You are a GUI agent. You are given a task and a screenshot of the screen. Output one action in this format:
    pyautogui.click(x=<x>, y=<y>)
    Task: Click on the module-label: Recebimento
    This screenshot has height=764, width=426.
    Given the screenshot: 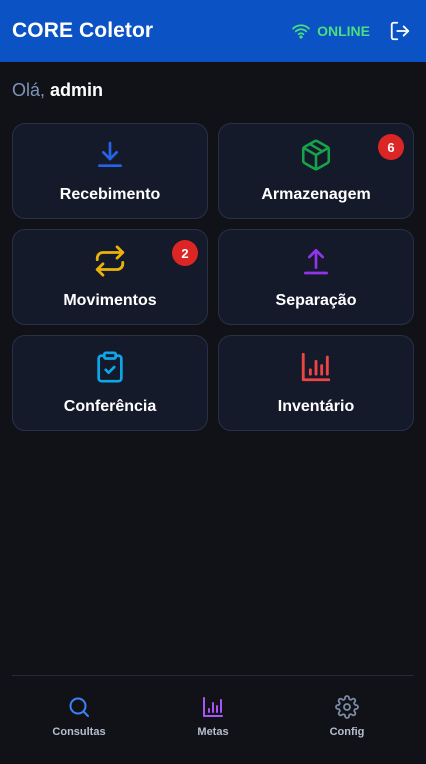 What is the action you would take?
    pyautogui.click(x=110, y=194)
    